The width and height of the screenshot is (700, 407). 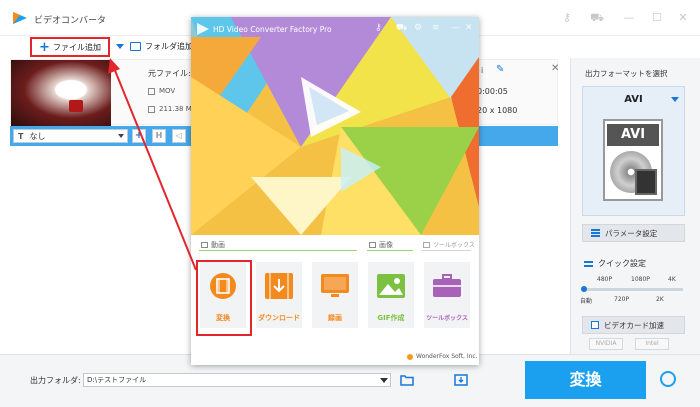 I want to click on gpu-acceleration-toggle: ビデオカード加速, so click(x=633, y=325).